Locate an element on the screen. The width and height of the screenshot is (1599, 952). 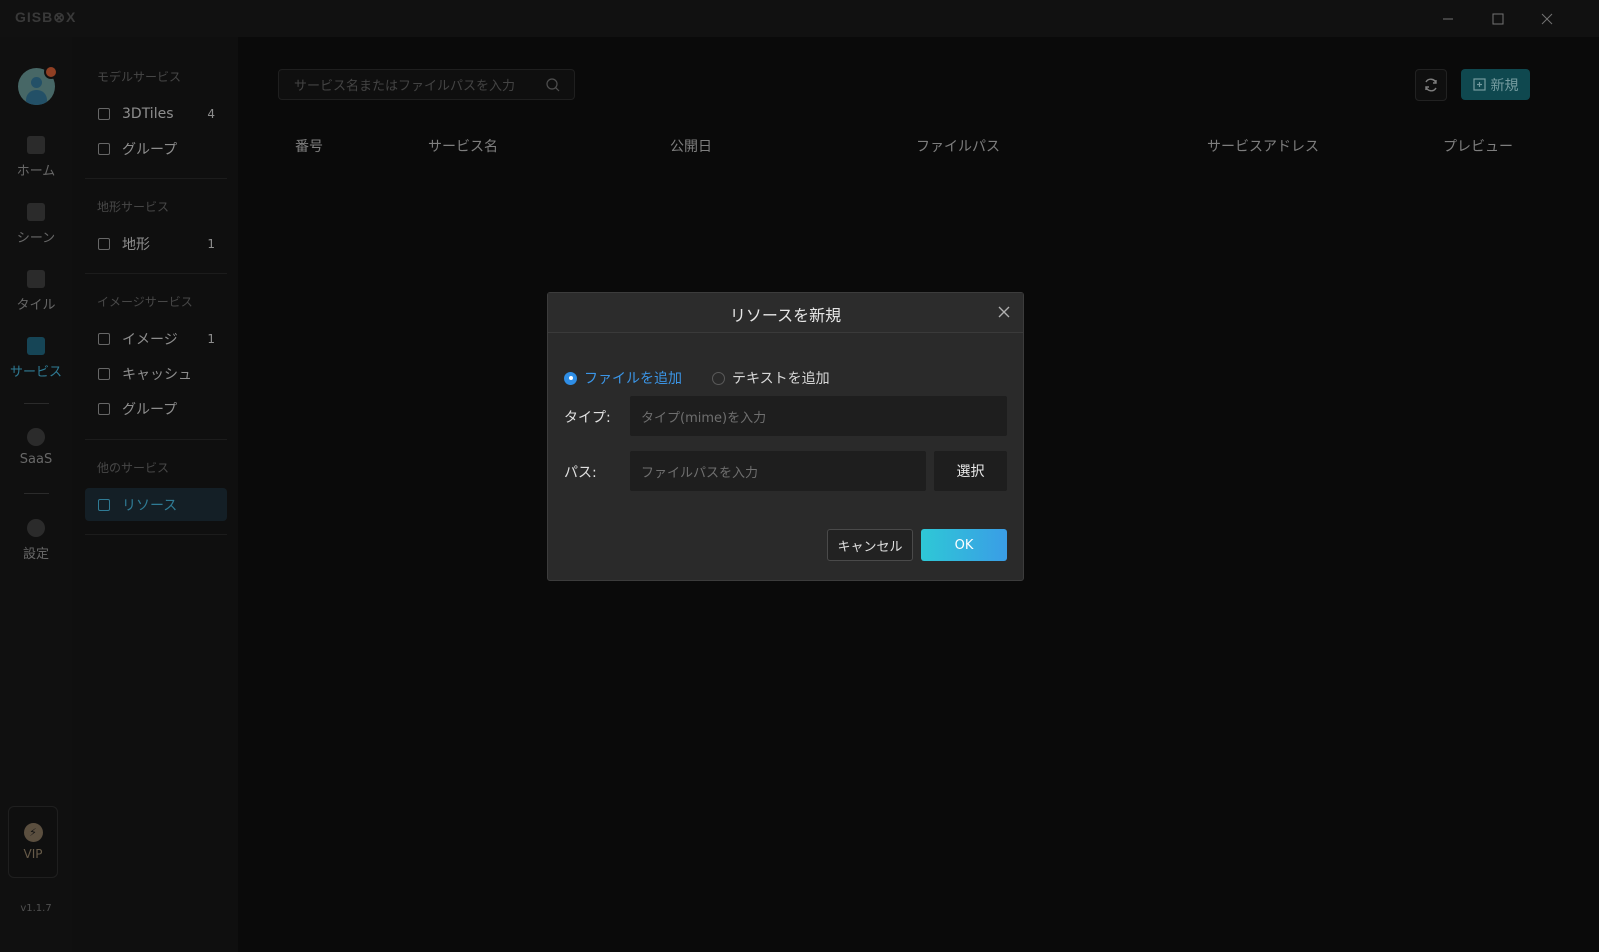
path-placeholder: ファイルパスを入力 is located at coordinates (700, 473).